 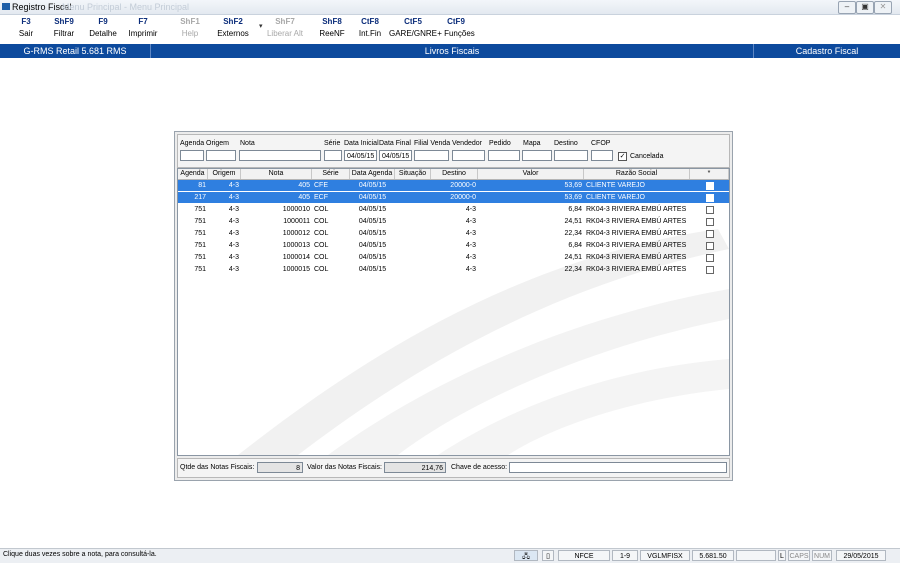 I want to click on toolbar-button-gare-gnre: CtF5 GARE/GNRE, so click(x=413, y=27).